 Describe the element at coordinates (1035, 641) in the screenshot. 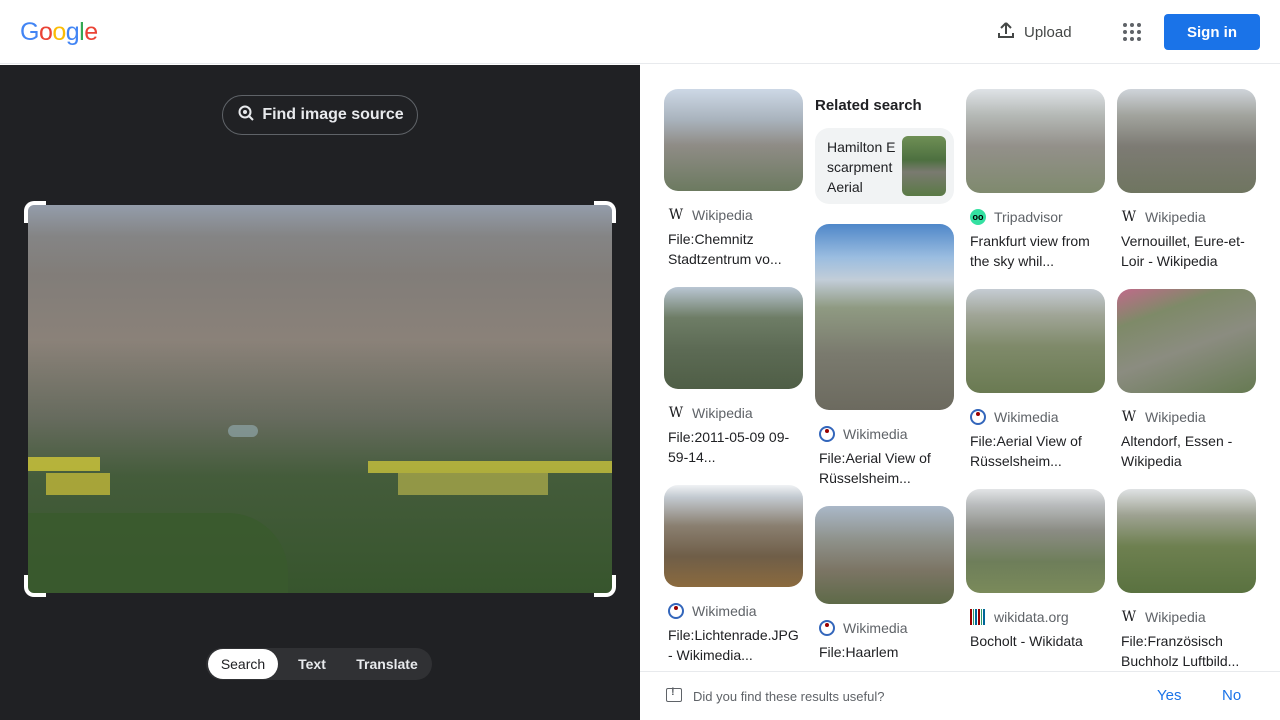

I see `result-title: Bocholt - Wikidata` at that location.